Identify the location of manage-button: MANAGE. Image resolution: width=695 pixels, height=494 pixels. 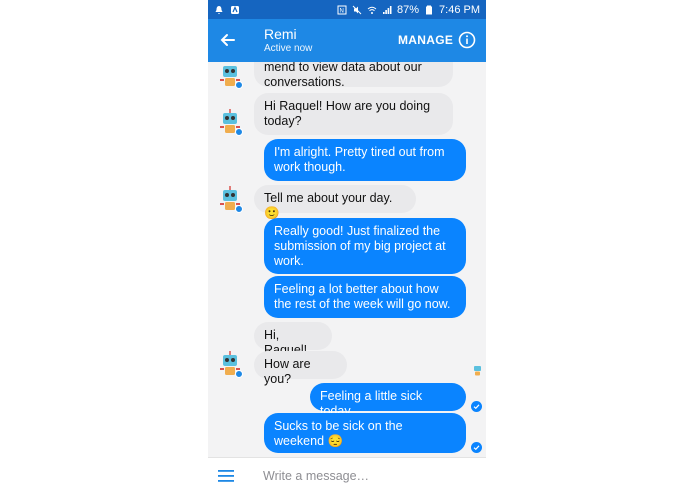
(425, 40).